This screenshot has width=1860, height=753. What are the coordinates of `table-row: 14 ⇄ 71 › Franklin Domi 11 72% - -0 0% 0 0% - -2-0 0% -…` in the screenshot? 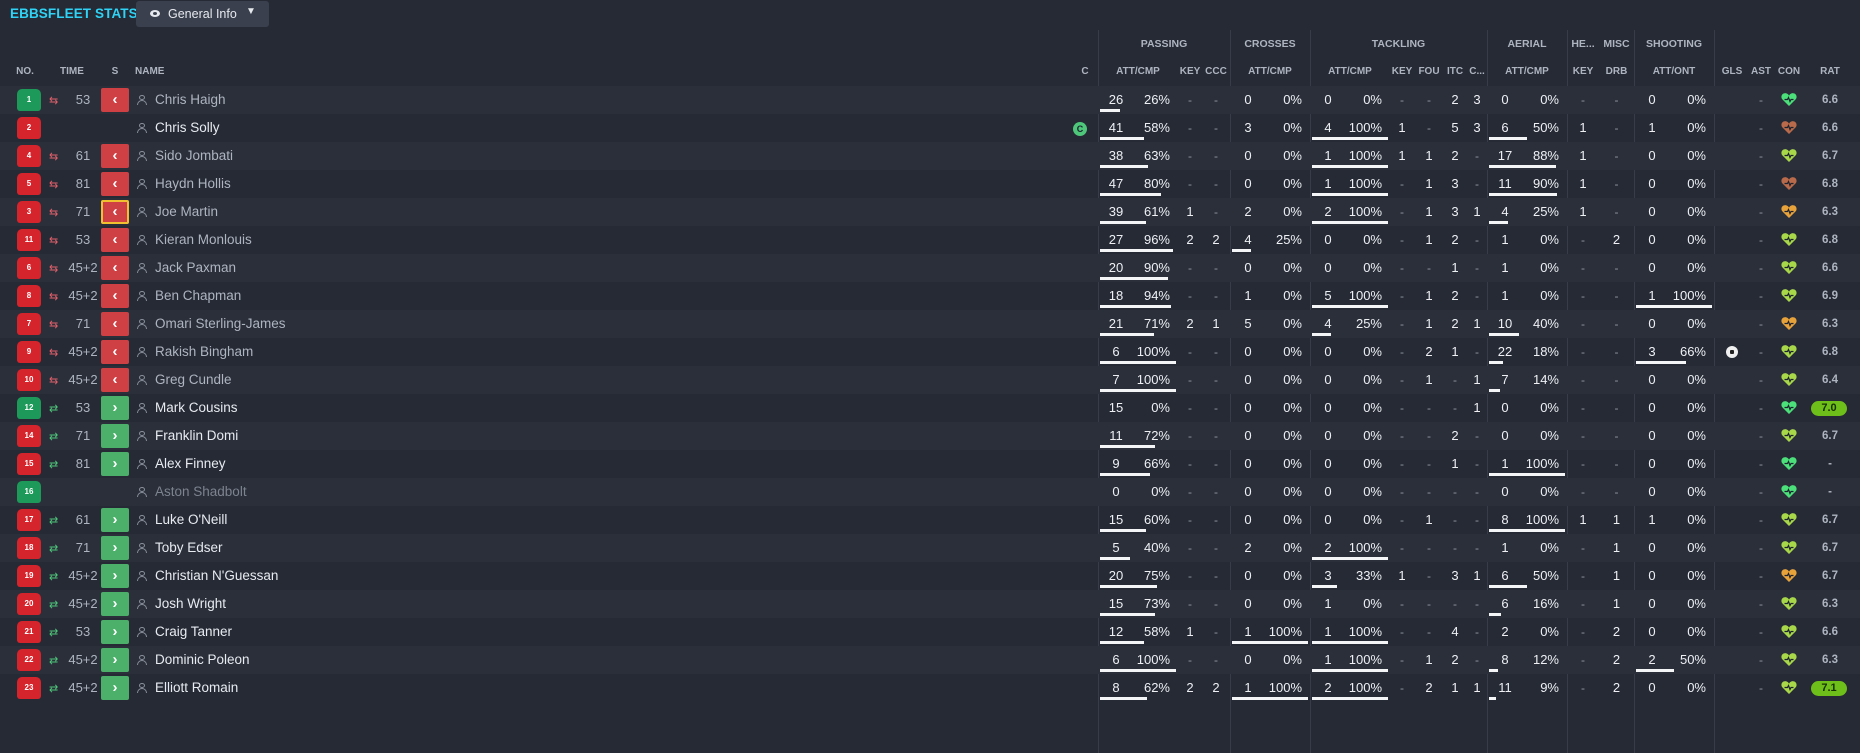 It's located at (930, 436).